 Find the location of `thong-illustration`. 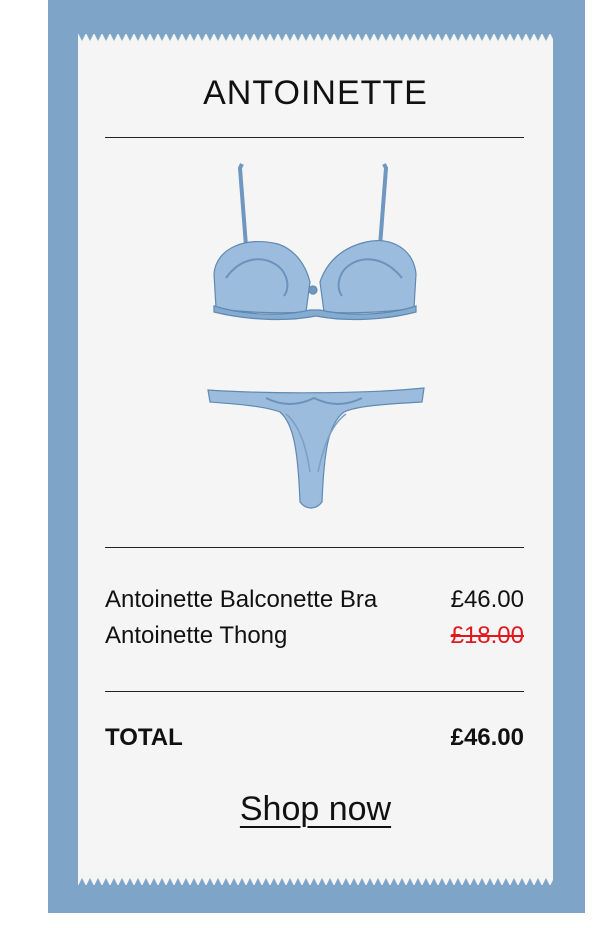

thong-illustration is located at coordinates (316, 448).